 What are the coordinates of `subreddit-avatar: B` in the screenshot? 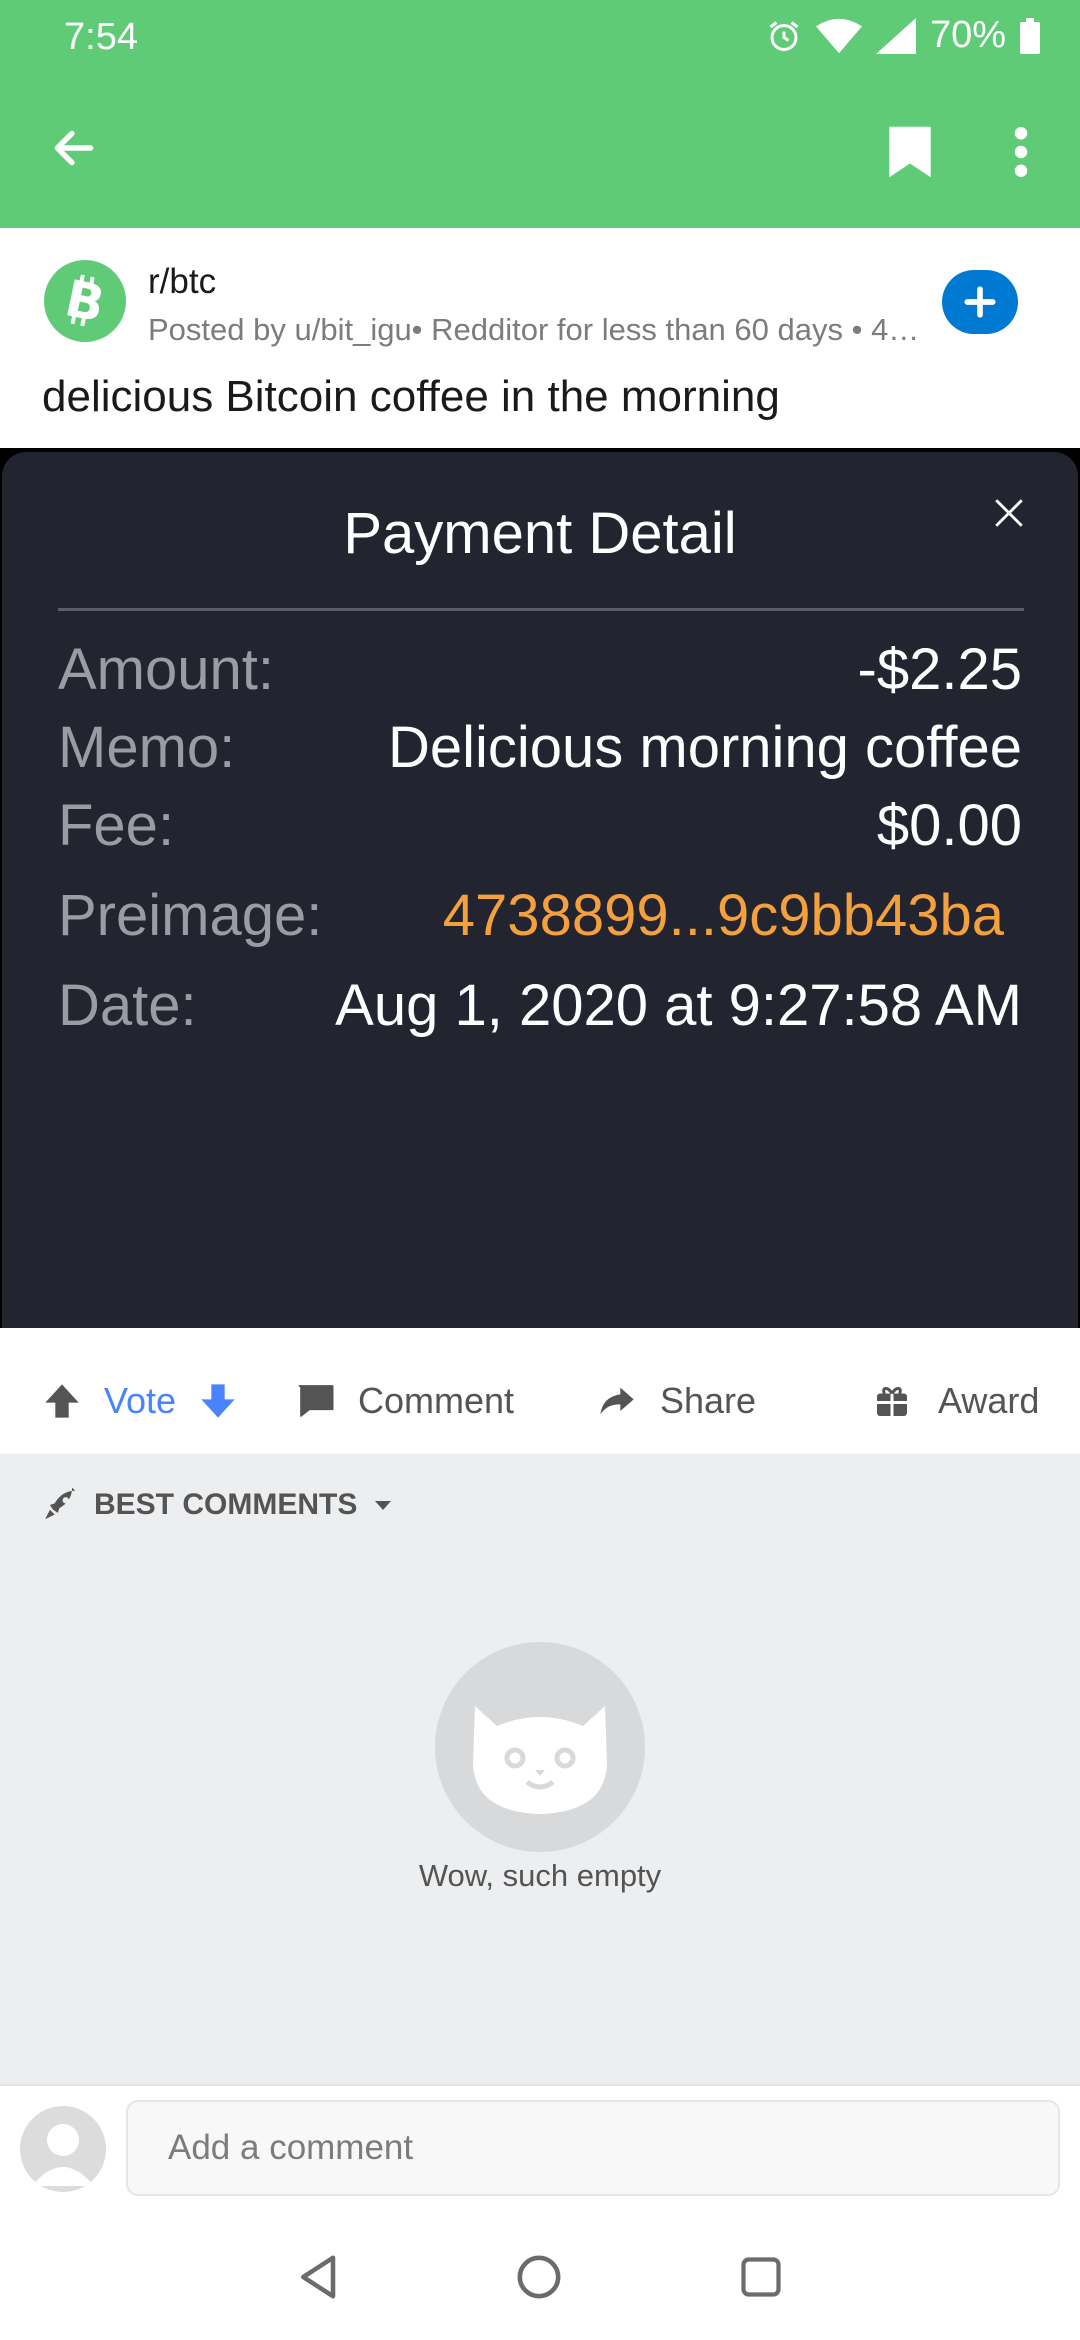 It's located at (85, 301).